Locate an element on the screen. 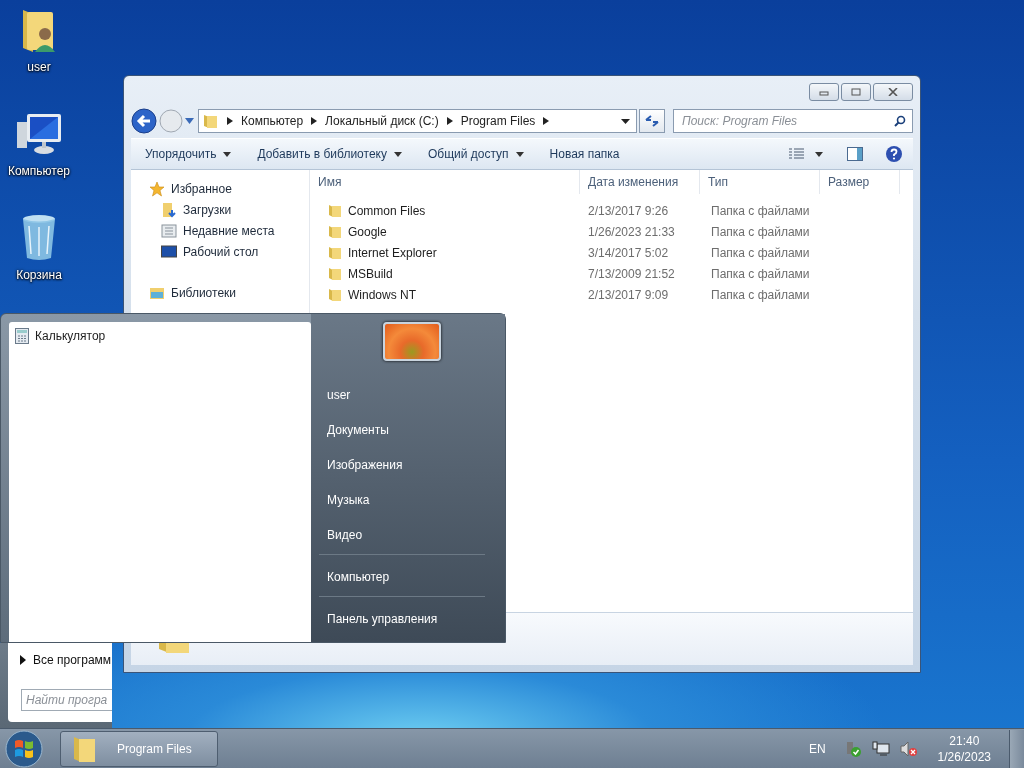 The image size is (1024, 768). desktop-icon-label: Компьютер is located at coordinates (39, 171).